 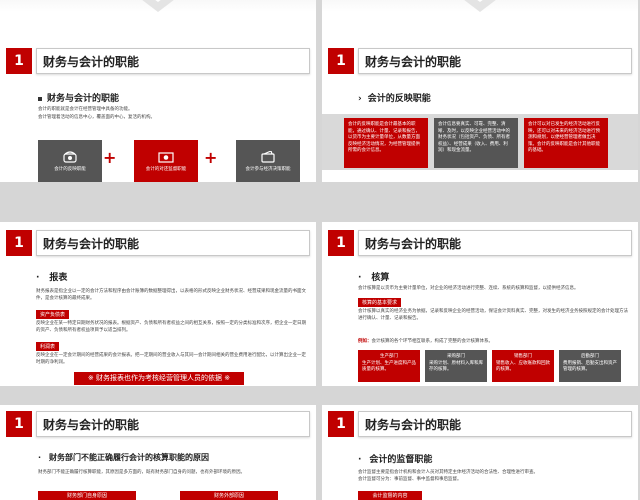 I want to click on tab-supervision-content: 会计监督的内容, so click(x=390, y=495).